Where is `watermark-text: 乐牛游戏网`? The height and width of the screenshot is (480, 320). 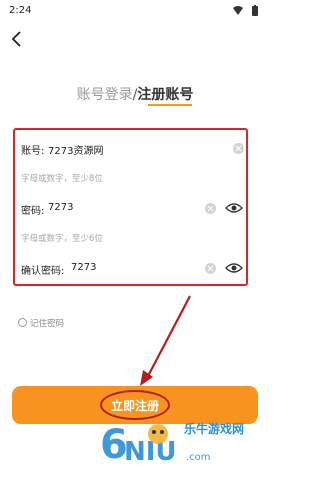
watermark-text: 乐牛游戏网 is located at coordinates (214, 429).